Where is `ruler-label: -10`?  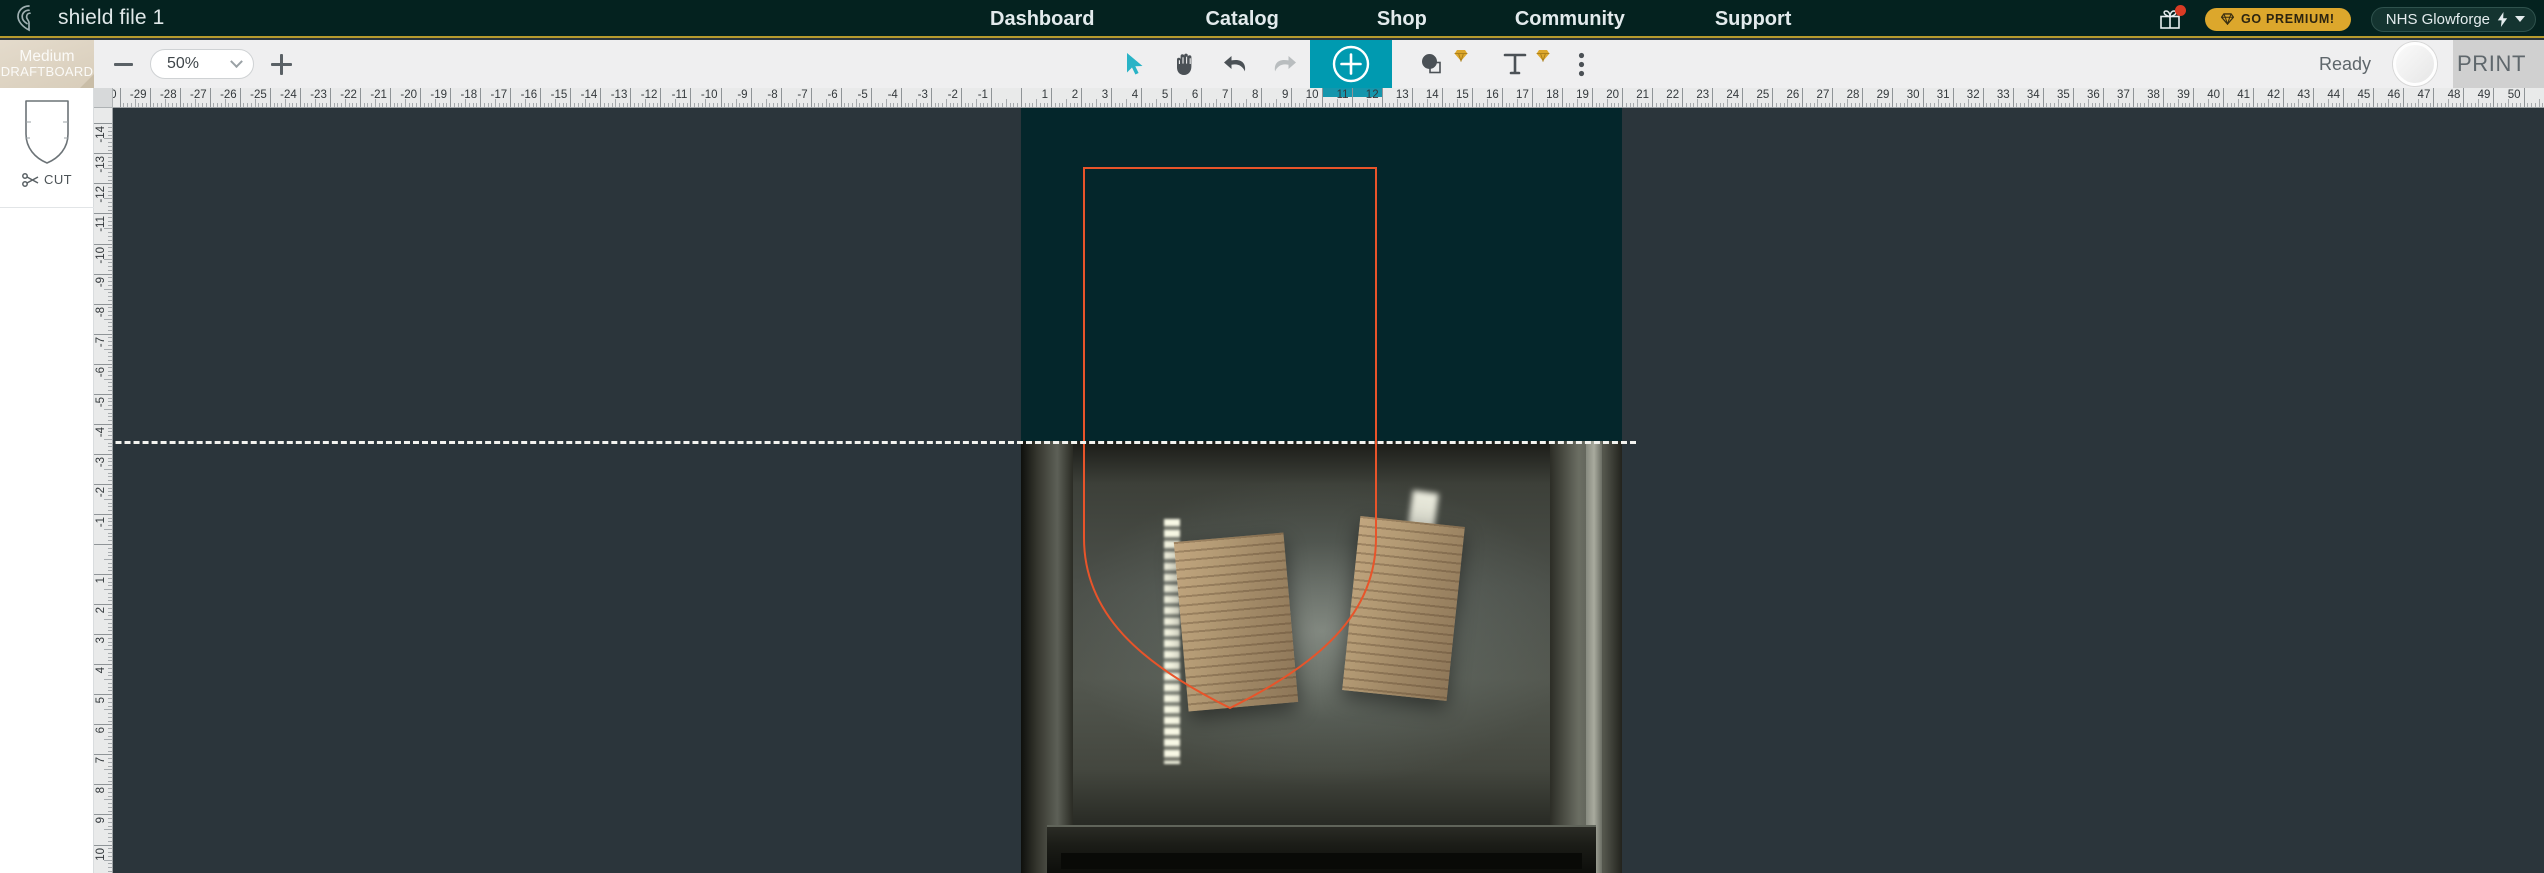 ruler-label: -10 is located at coordinates (709, 95).